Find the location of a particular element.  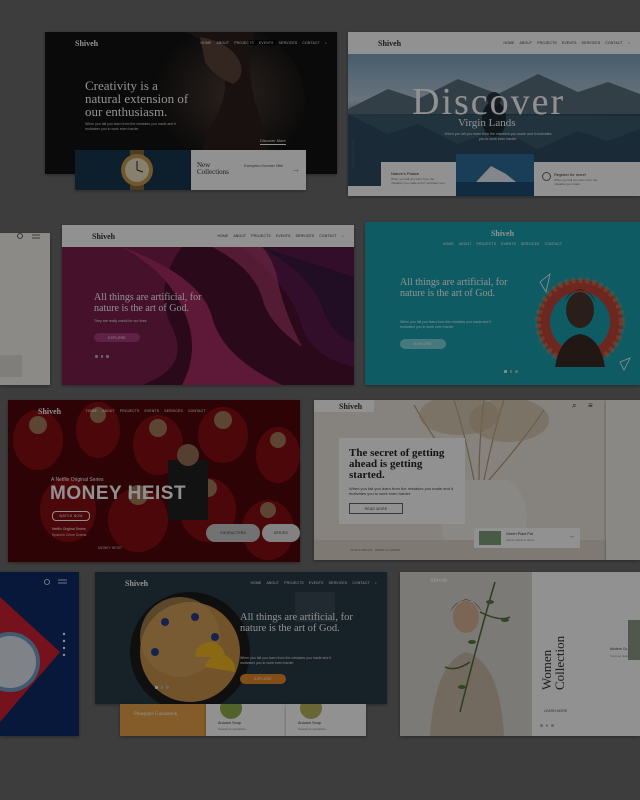

secret-product-sub: Indoor plants & decor is located at coordinates (520, 540).